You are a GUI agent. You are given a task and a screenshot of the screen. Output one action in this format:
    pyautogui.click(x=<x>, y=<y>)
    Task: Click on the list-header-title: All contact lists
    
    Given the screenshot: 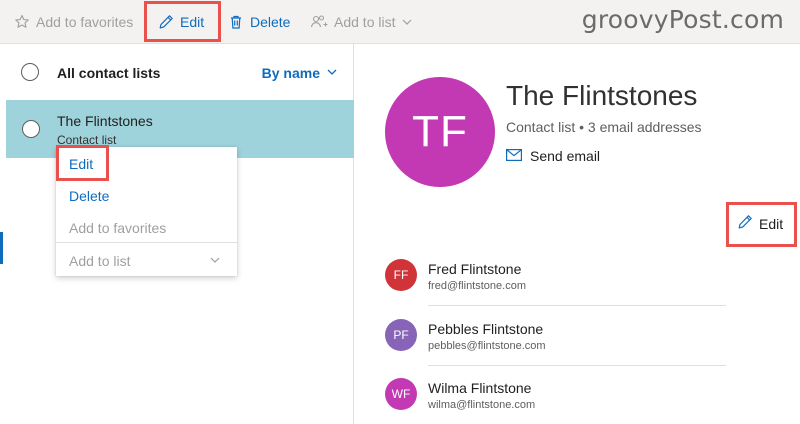 What is the action you would take?
    pyautogui.click(x=109, y=73)
    